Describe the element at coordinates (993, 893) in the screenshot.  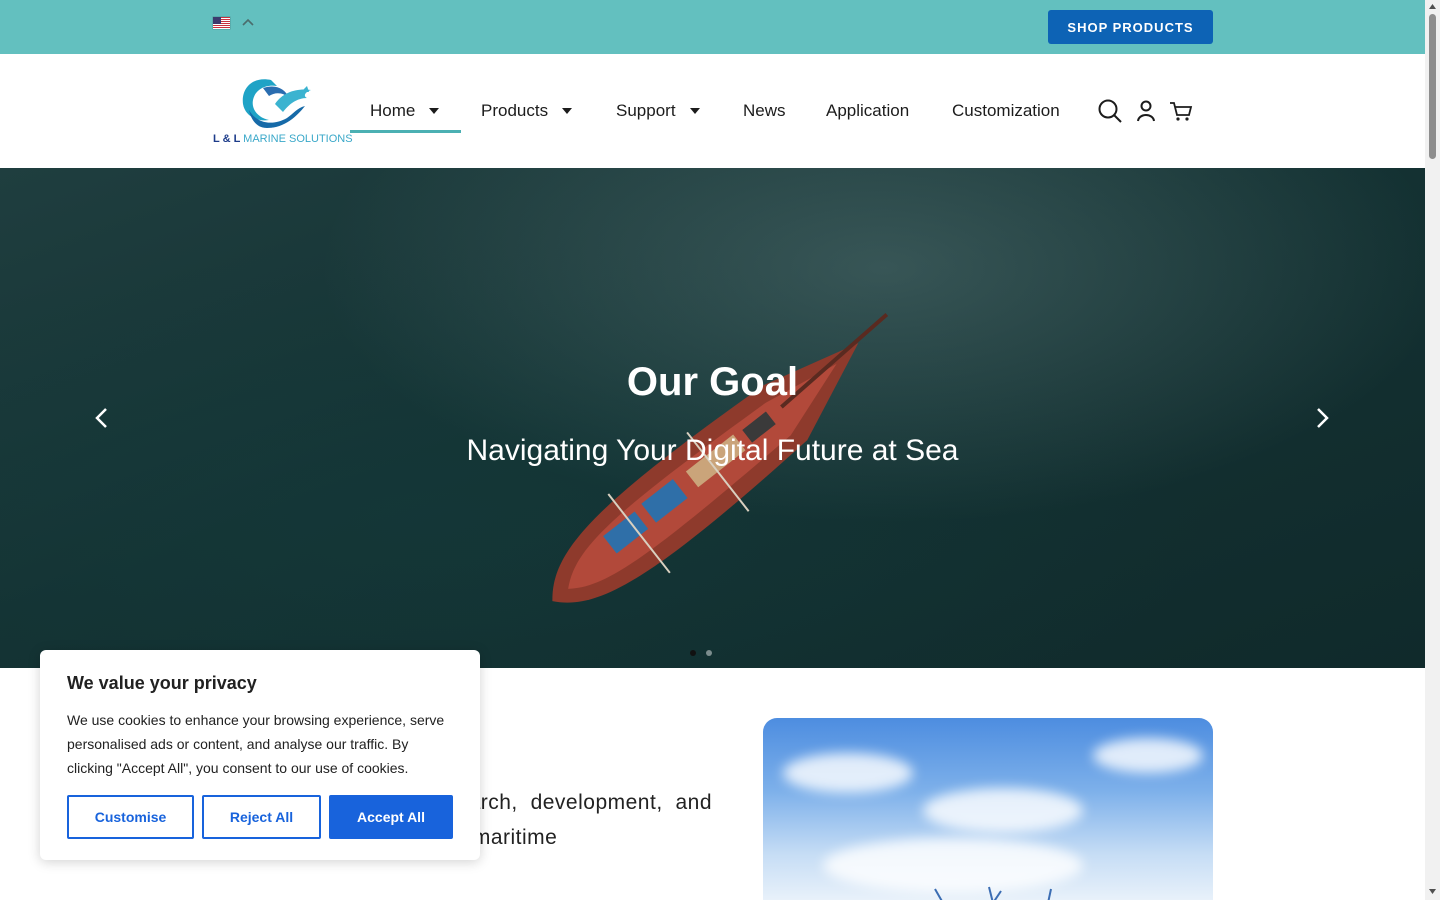
I see `turbine-icon` at that location.